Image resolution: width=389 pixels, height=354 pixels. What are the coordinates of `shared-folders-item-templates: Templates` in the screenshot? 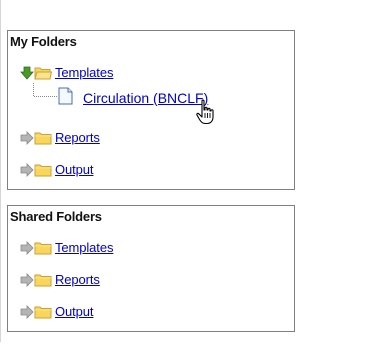 It's located at (120, 248).